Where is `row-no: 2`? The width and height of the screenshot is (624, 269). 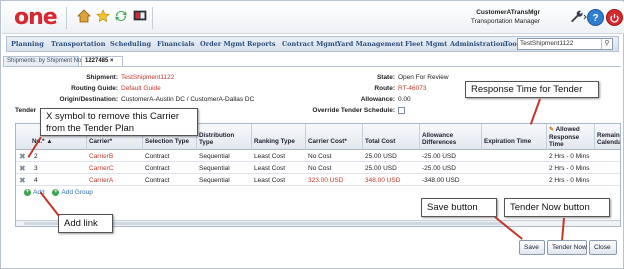
row-no: 2 is located at coordinates (36, 156).